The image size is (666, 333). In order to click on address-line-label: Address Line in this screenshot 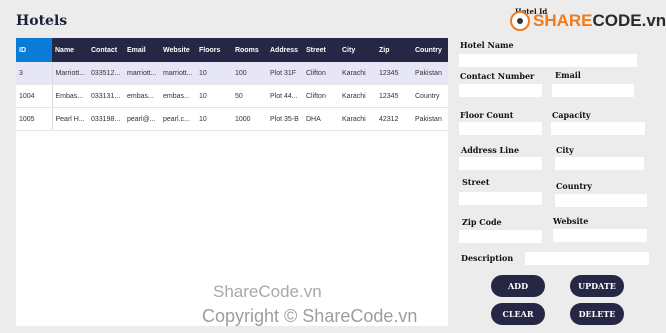, I will do `click(490, 150)`.